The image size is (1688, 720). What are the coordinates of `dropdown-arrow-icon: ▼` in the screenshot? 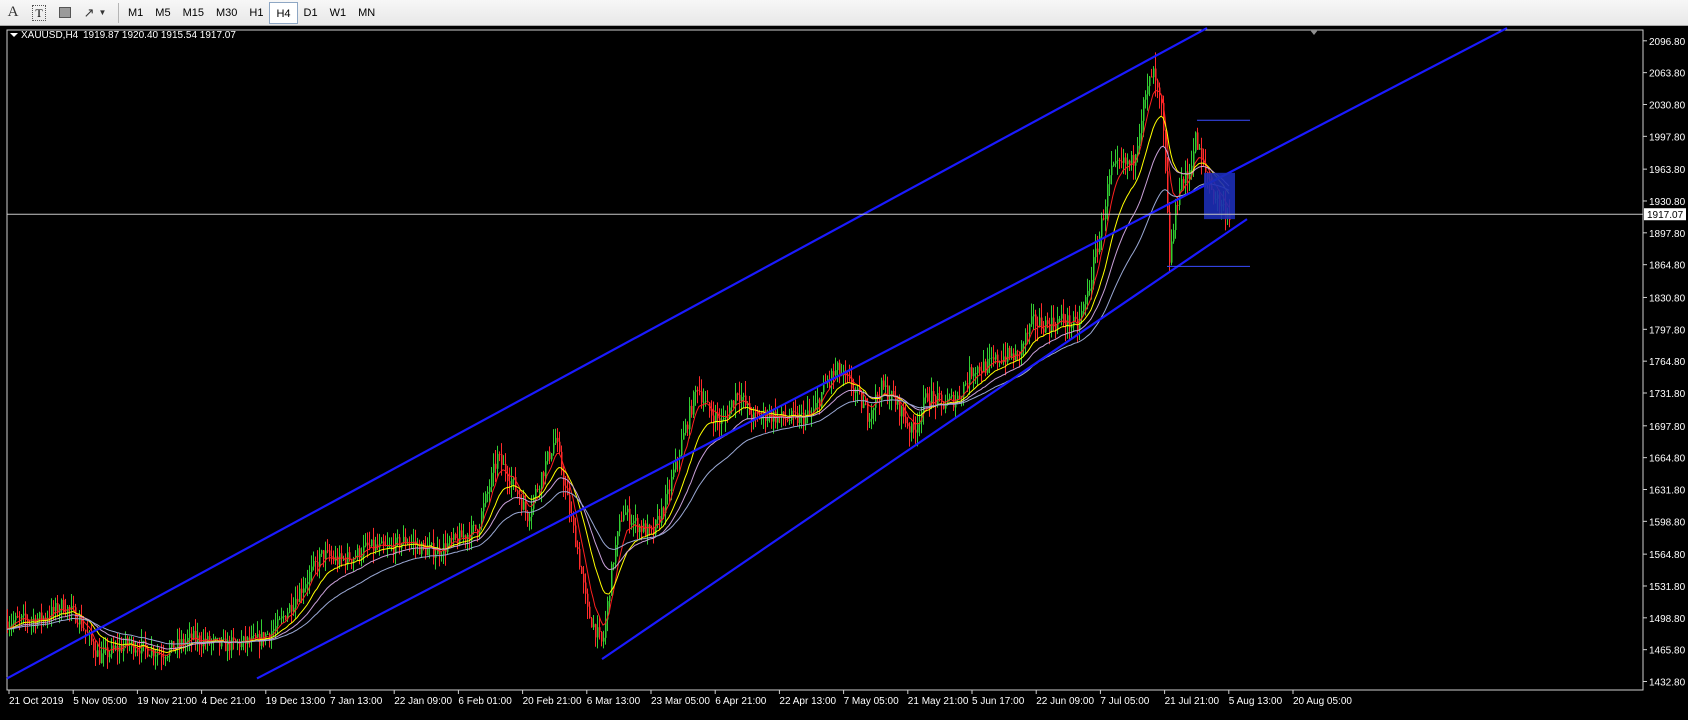 It's located at (102, 12).